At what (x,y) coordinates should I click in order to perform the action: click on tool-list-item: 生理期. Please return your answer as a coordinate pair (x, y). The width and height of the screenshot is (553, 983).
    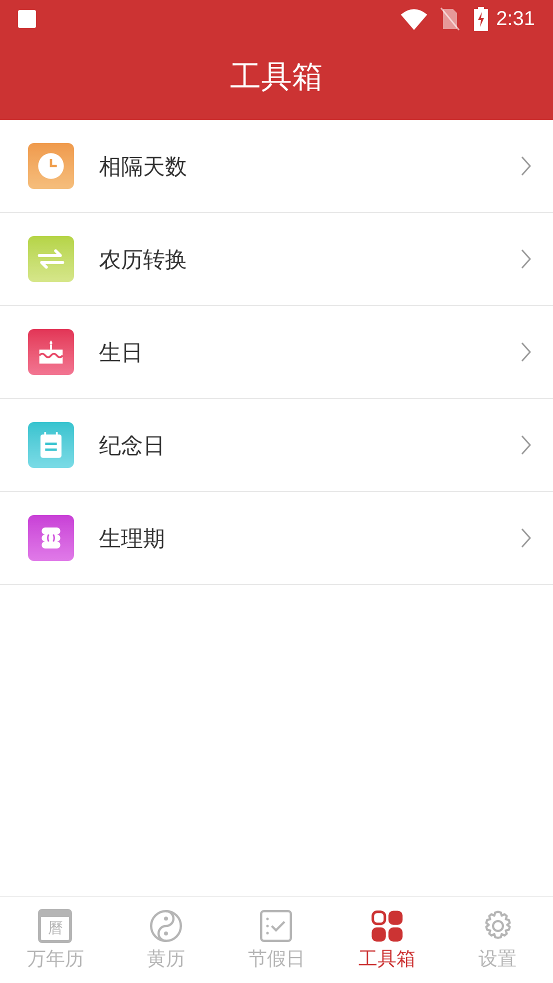
    Looking at the image, I should click on (276, 538).